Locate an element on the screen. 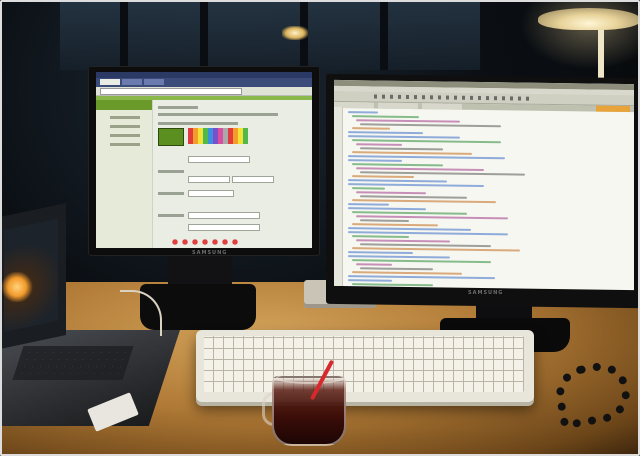 This screenshot has width=640, height=456. address-bar is located at coordinates (204, 91).